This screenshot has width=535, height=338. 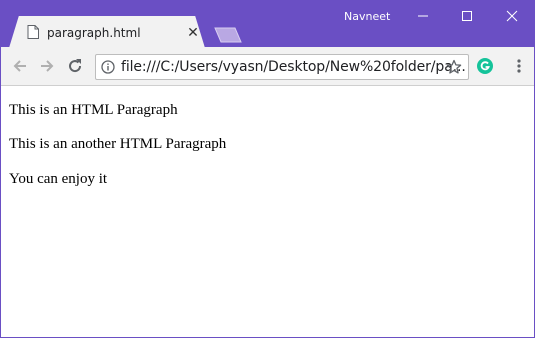 I want to click on info-icon, so click(x=108, y=67).